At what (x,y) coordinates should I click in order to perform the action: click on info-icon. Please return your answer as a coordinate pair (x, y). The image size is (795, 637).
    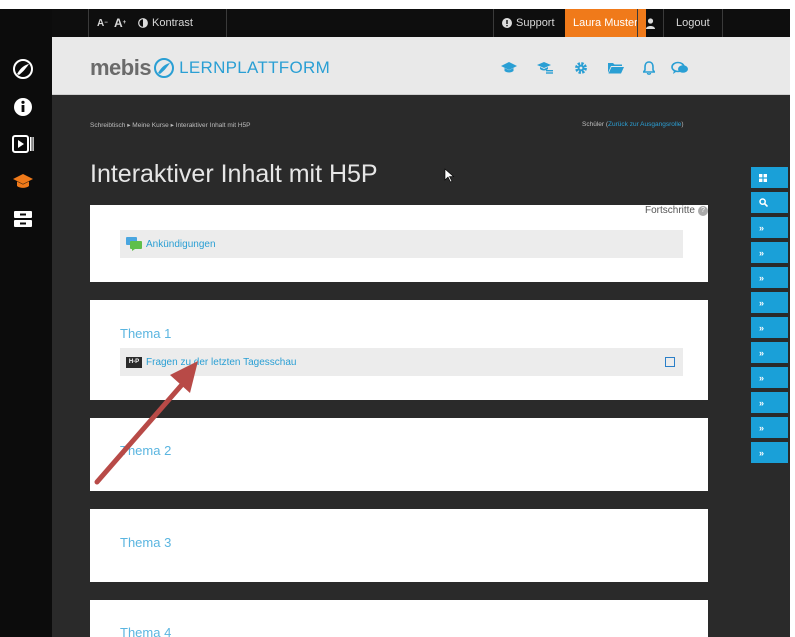
    Looking at the image, I should click on (23, 107).